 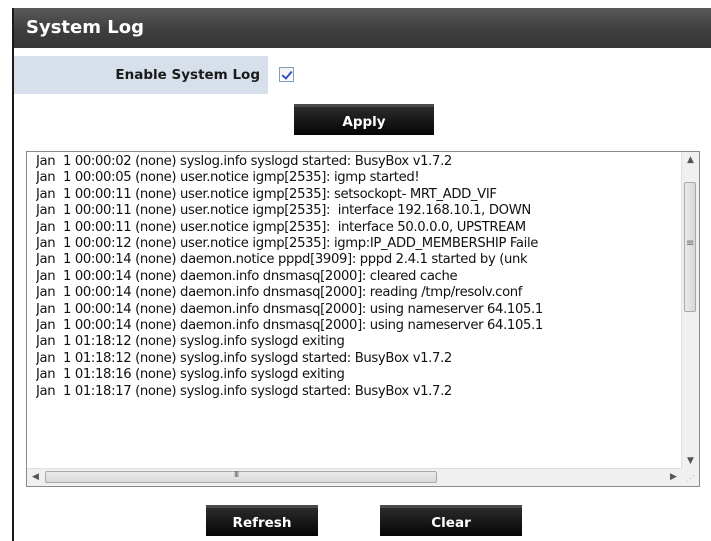 I want to click on apply-button: Apply, so click(x=364, y=119).